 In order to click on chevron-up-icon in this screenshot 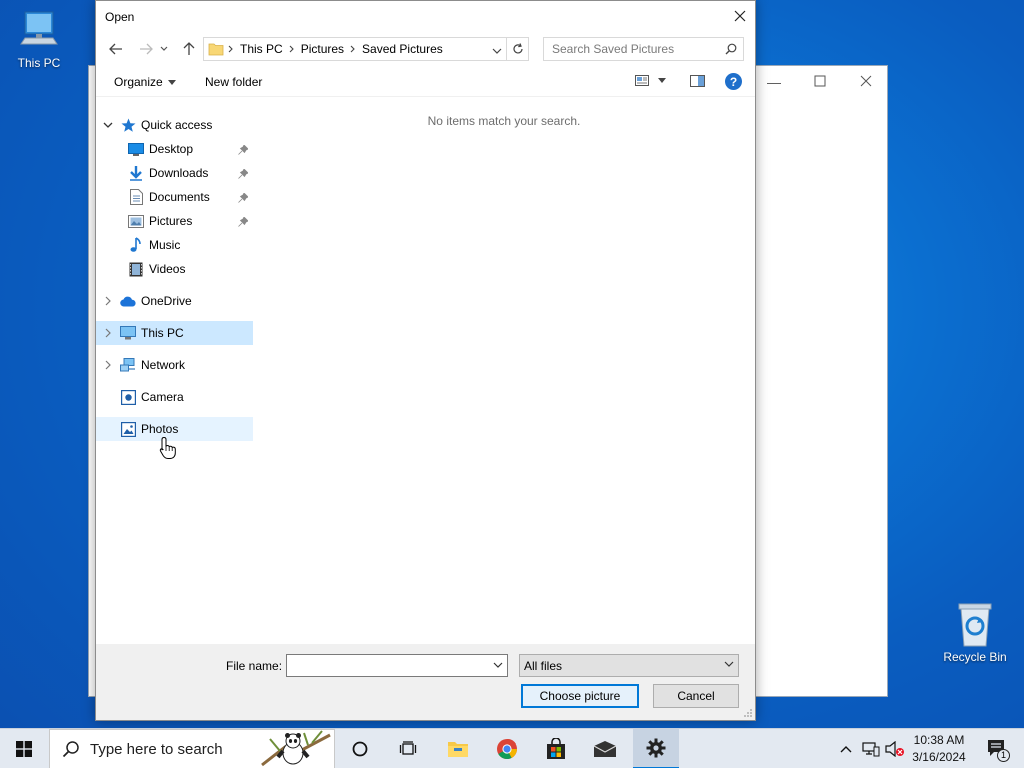, I will do `click(846, 749)`.